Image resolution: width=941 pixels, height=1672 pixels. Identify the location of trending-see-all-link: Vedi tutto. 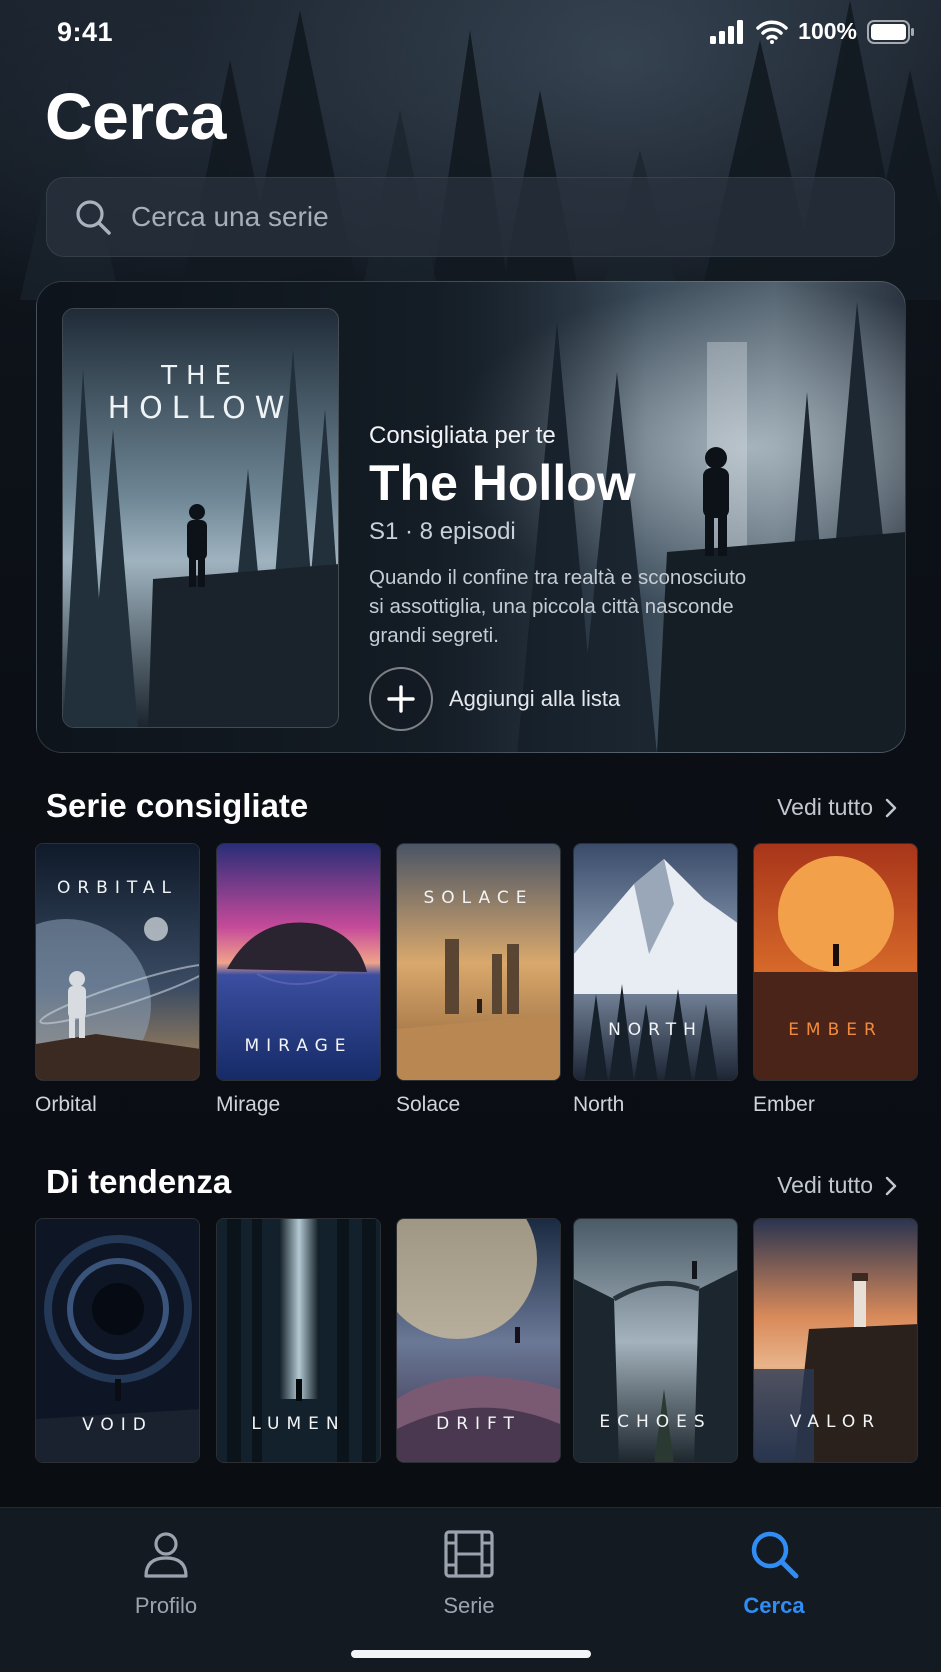
(837, 1185).